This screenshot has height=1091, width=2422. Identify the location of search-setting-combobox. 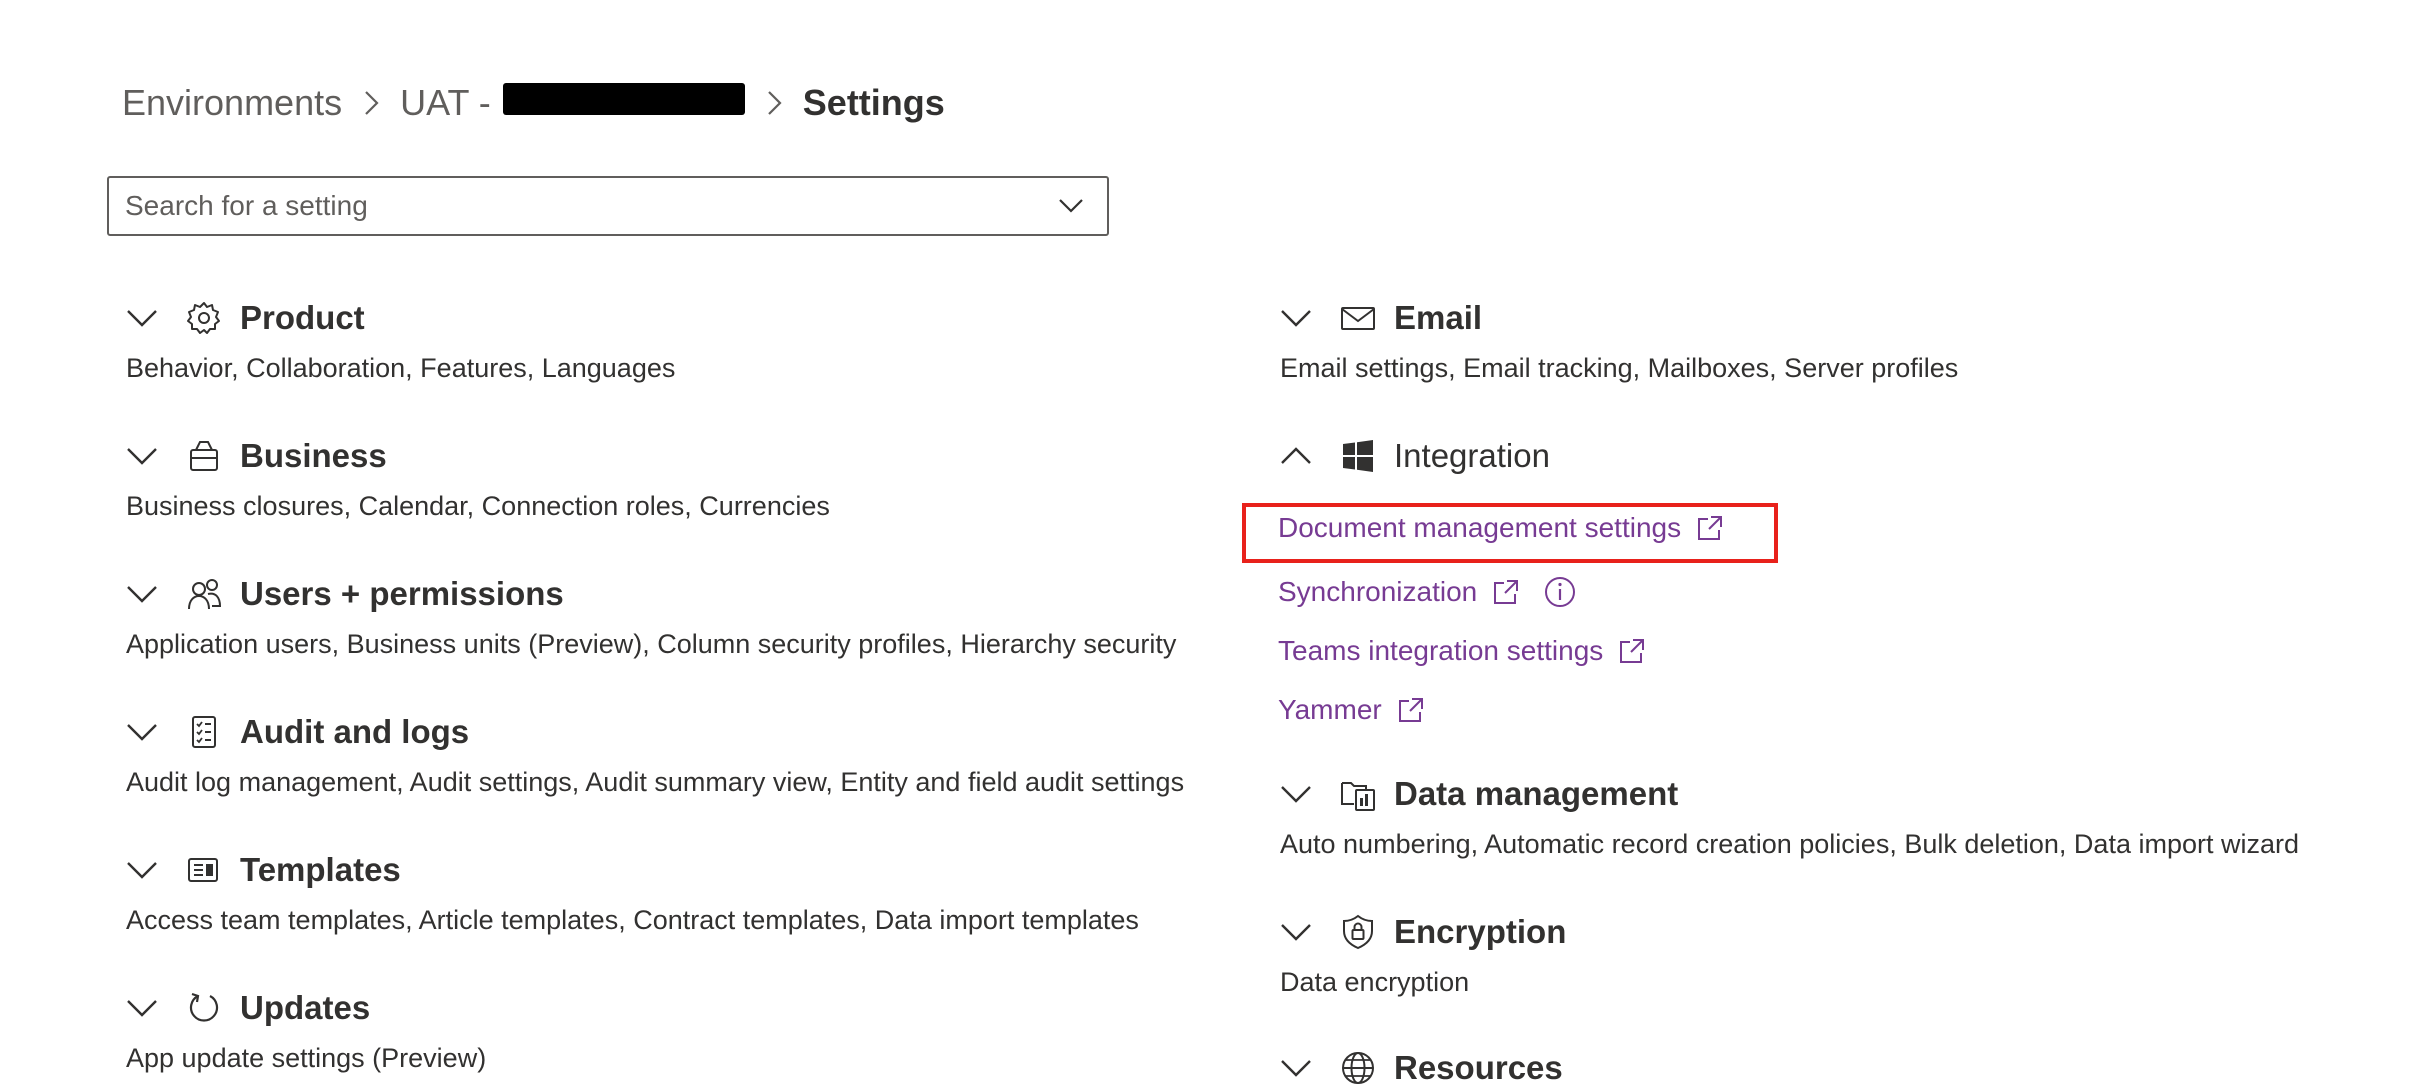
(608, 206).